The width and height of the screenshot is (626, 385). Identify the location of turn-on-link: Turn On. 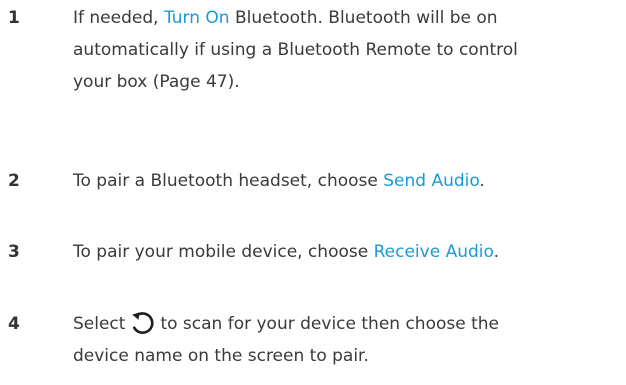
(197, 18).